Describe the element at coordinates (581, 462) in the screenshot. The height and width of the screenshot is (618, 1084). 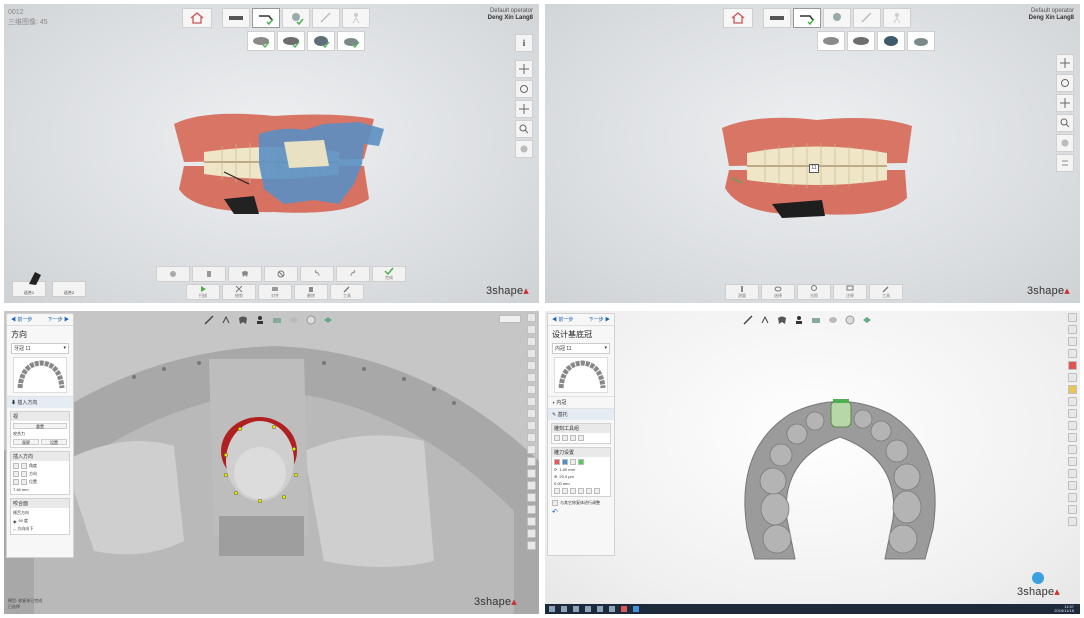
I see `green-dot-icon` at that location.